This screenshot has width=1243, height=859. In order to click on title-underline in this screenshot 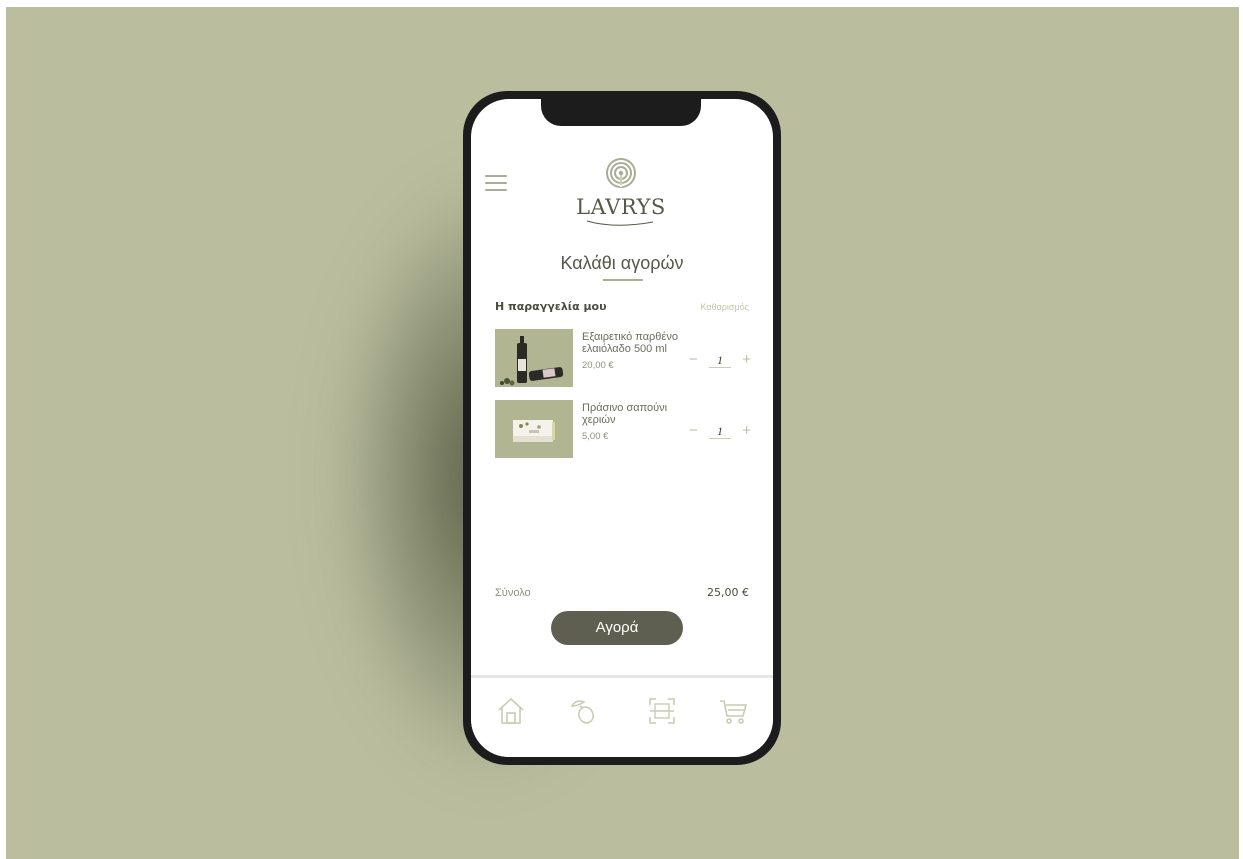, I will do `click(623, 280)`.